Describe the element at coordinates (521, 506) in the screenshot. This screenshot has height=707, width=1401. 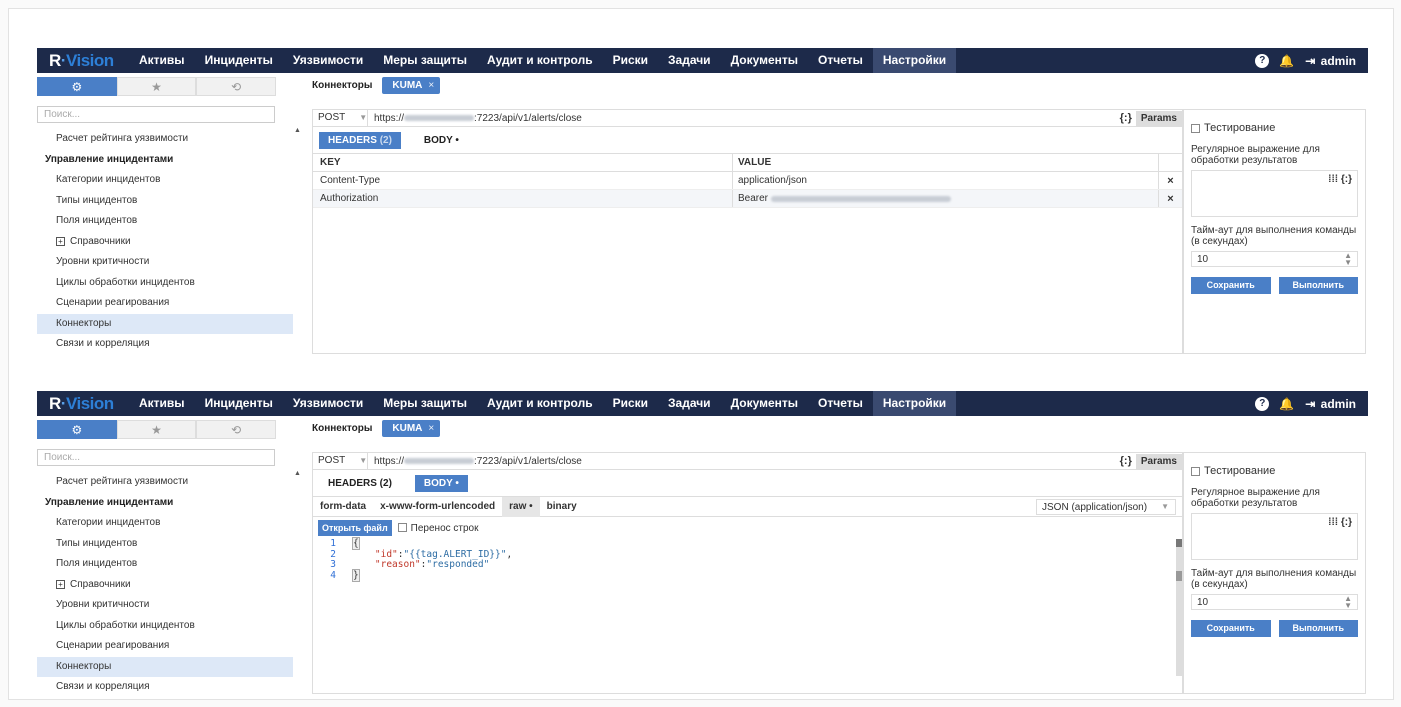
I see `body-type-raw: raw •` at that location.